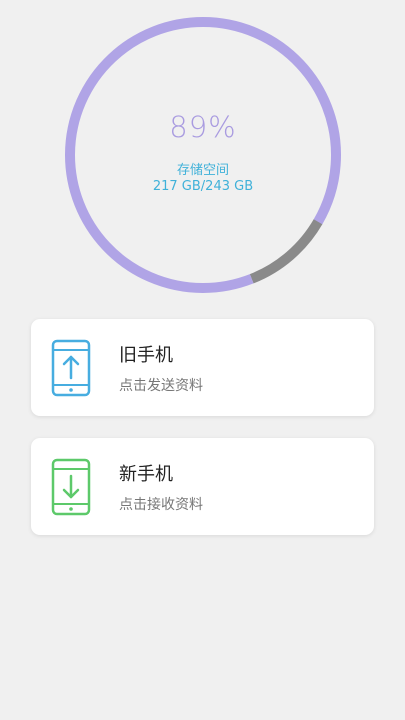 The height and width of the screenshot is (720, 405). I want to click on new-phone-title: 新手机, so click(146, 474).